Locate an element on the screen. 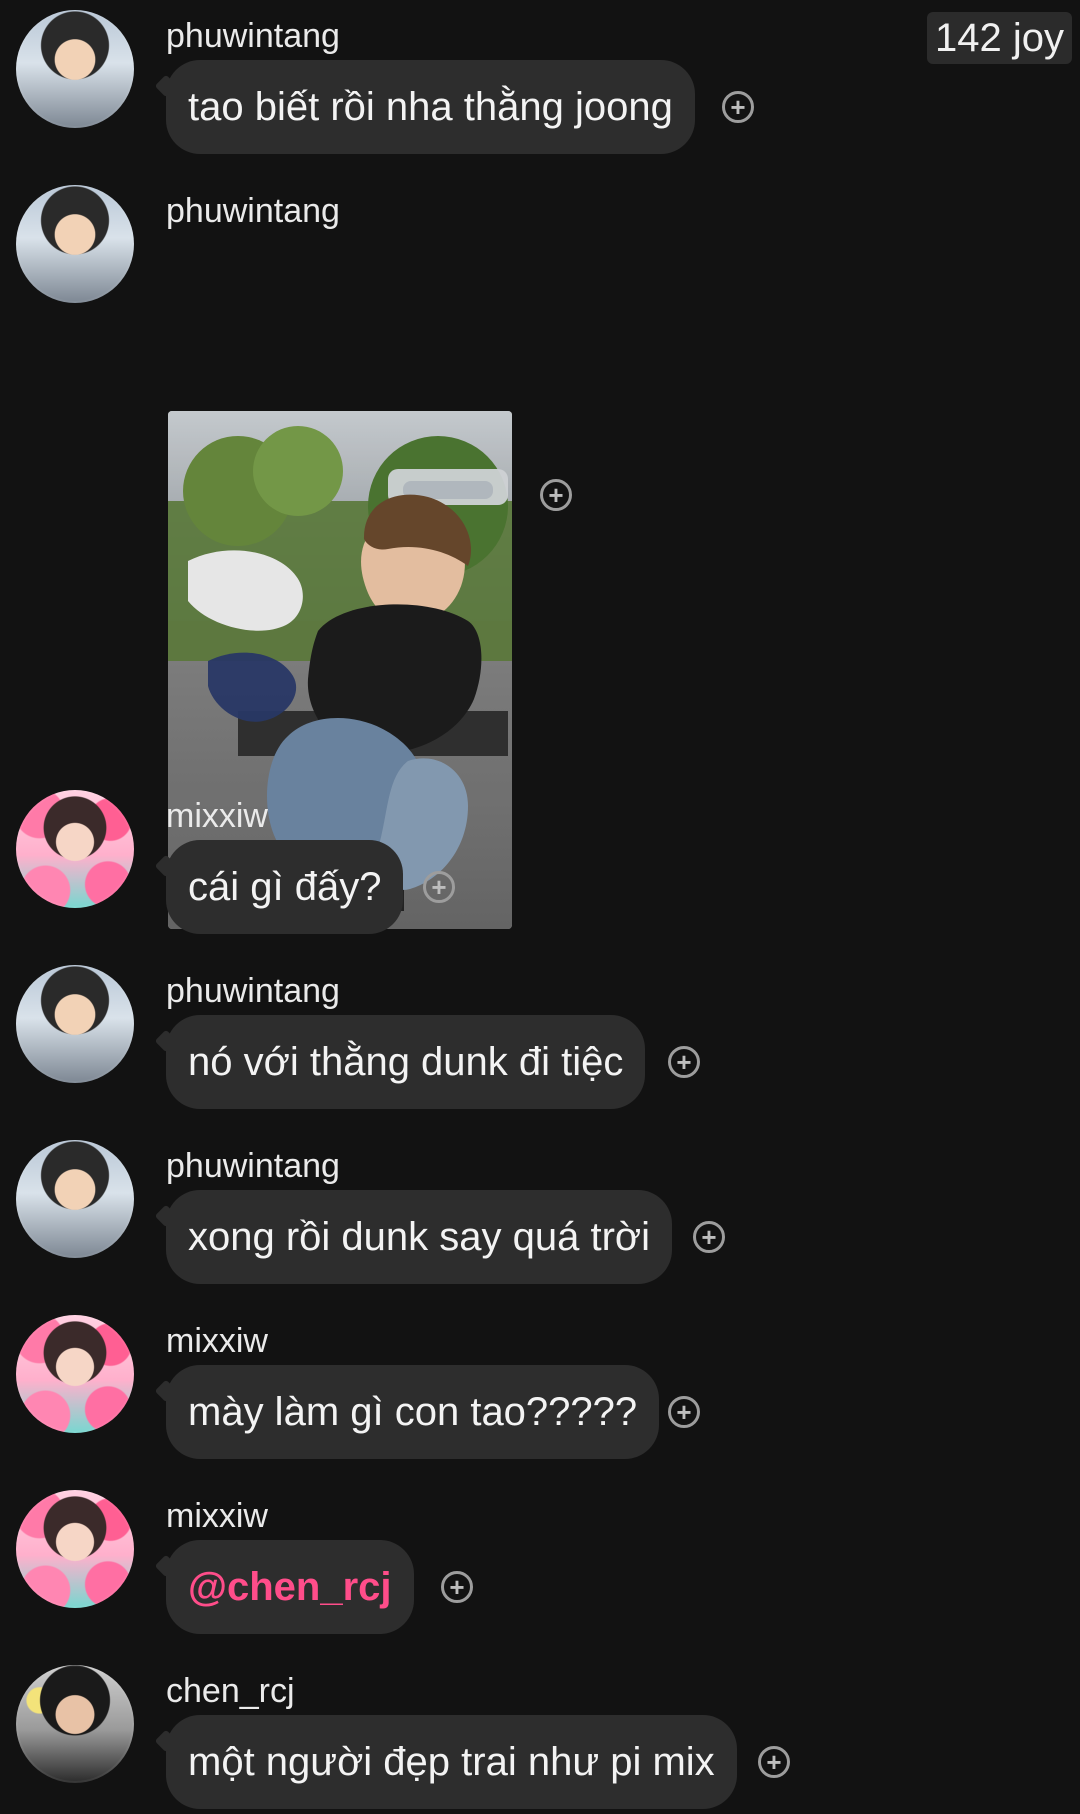 The image size is (1080, 1814). message-bubble: @chen_rcj is located at coordinates (290, 1587).